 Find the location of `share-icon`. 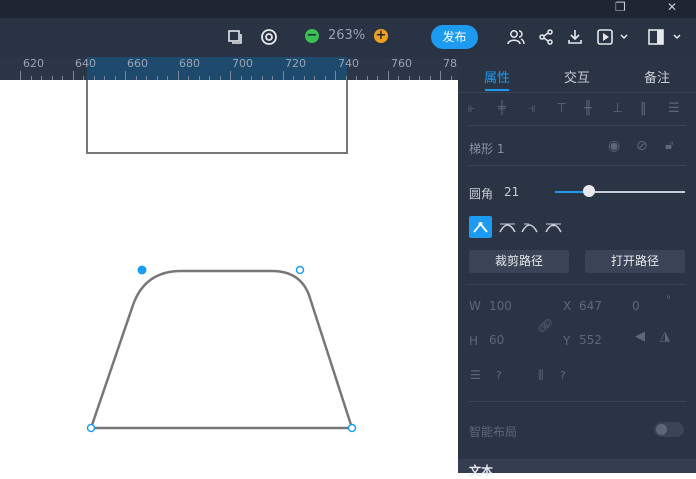

share-icon is located at coordinates (546, 37).